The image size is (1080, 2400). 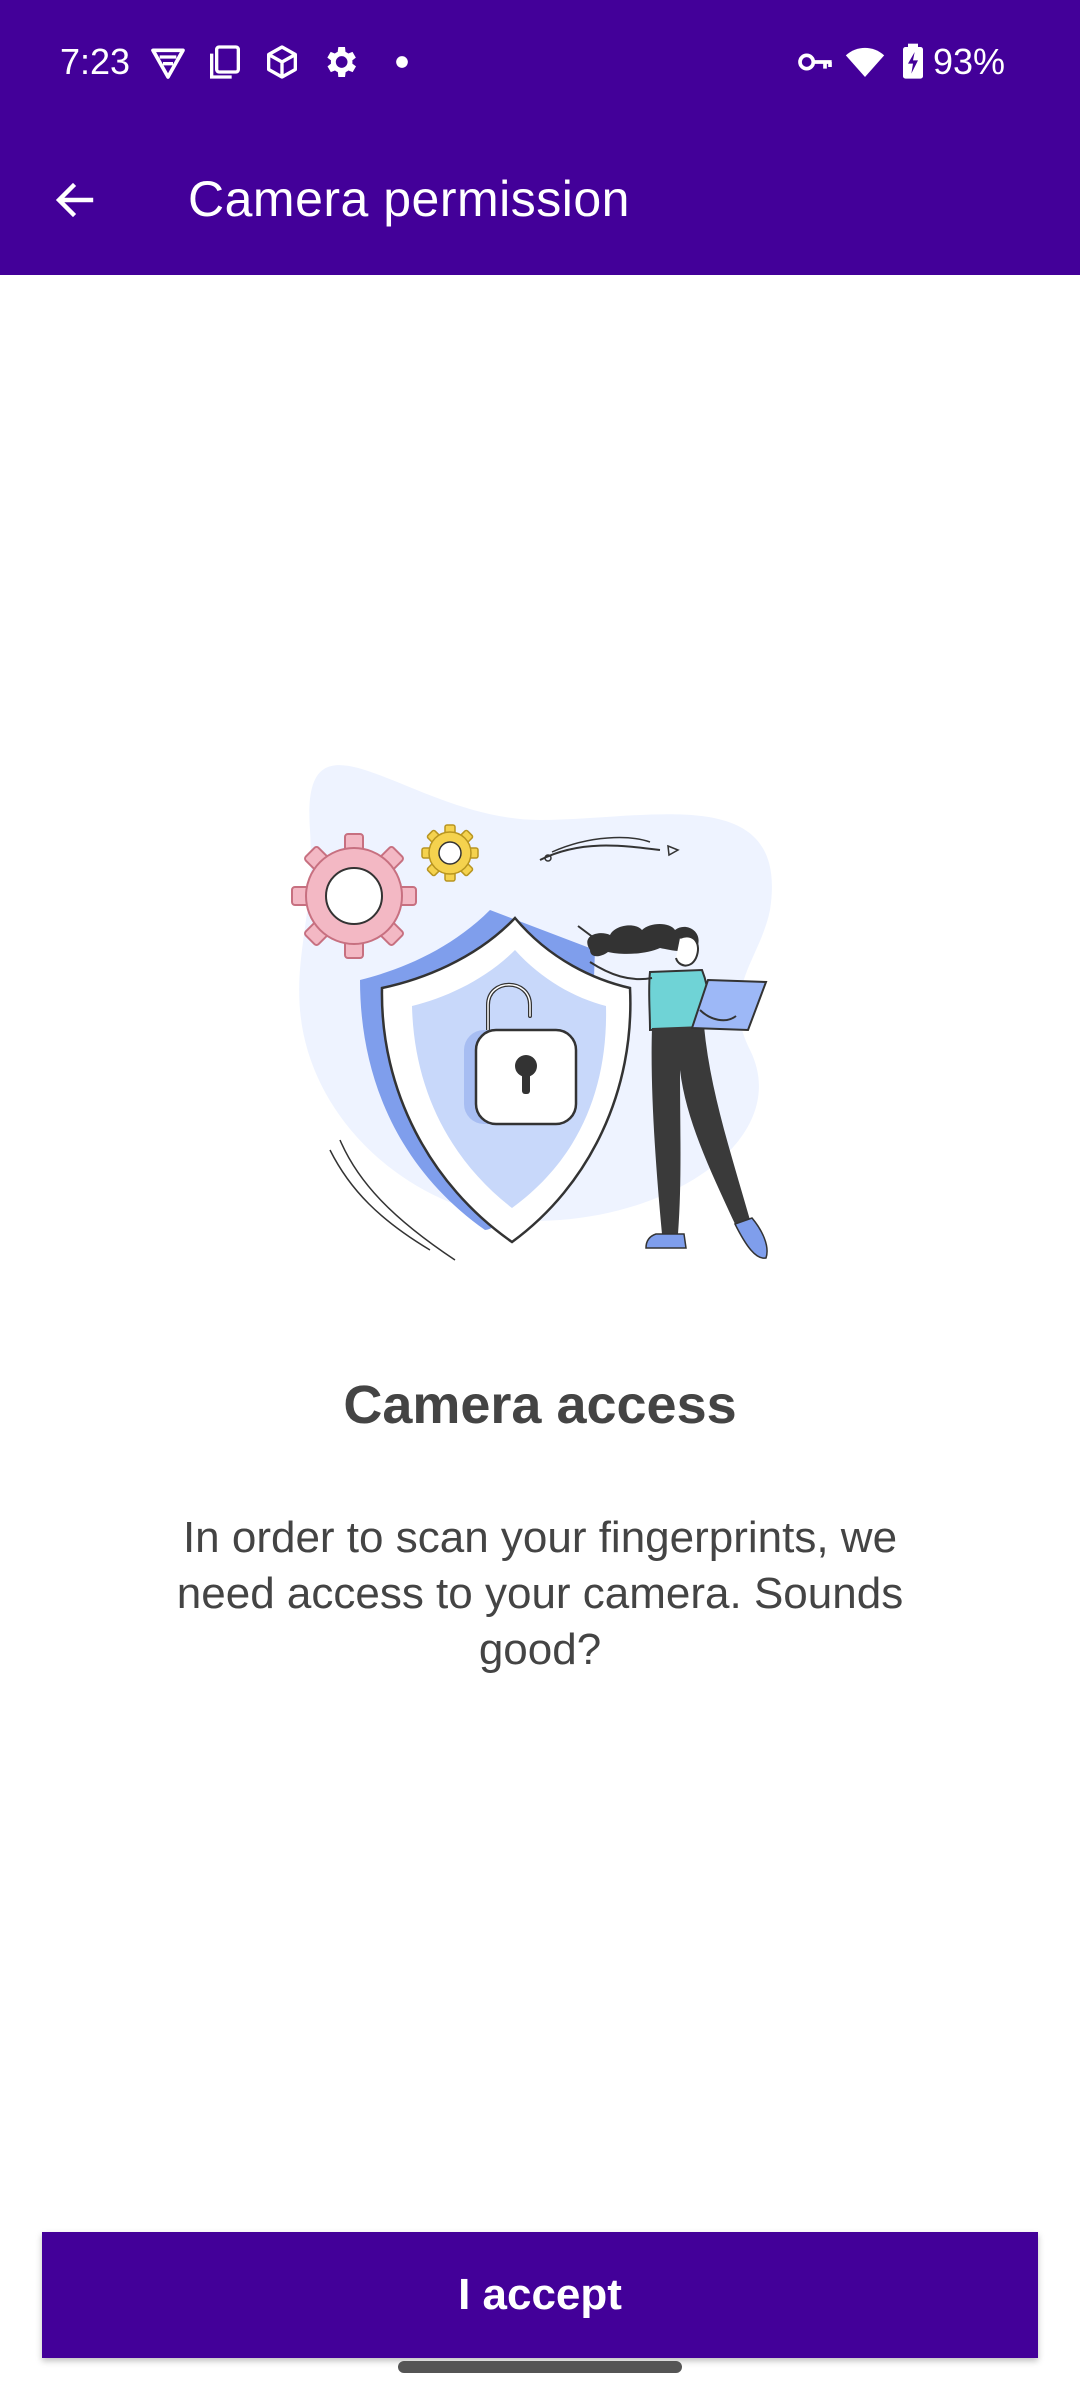 I want to click on settings-gear-icon, so click(x=341, y=62).